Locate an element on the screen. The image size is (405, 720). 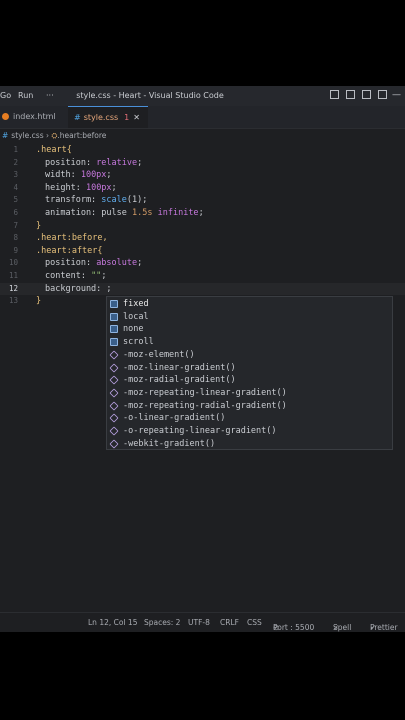
line-number: 8 is located at coordinates (15, 238).